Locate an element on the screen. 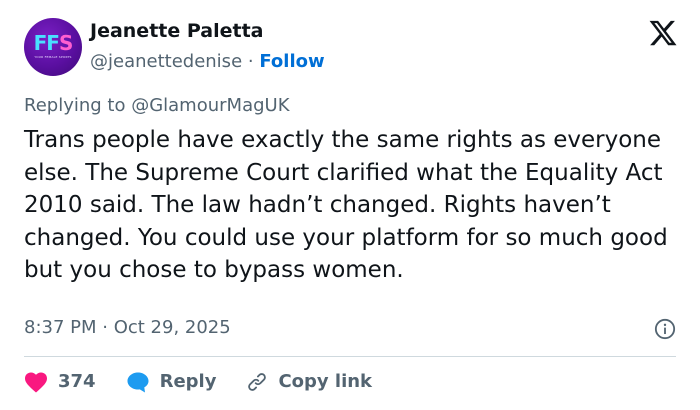 The image size is (700, 410). info-icon is located at coordinates (665, 329).